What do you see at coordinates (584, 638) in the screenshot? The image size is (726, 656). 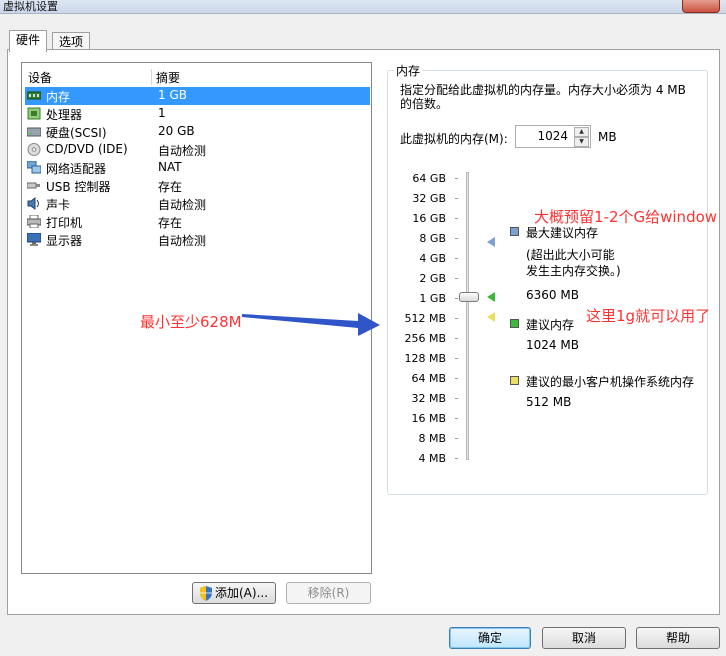 I see `cancel-button: 取消` at bounding box center [584, 638].